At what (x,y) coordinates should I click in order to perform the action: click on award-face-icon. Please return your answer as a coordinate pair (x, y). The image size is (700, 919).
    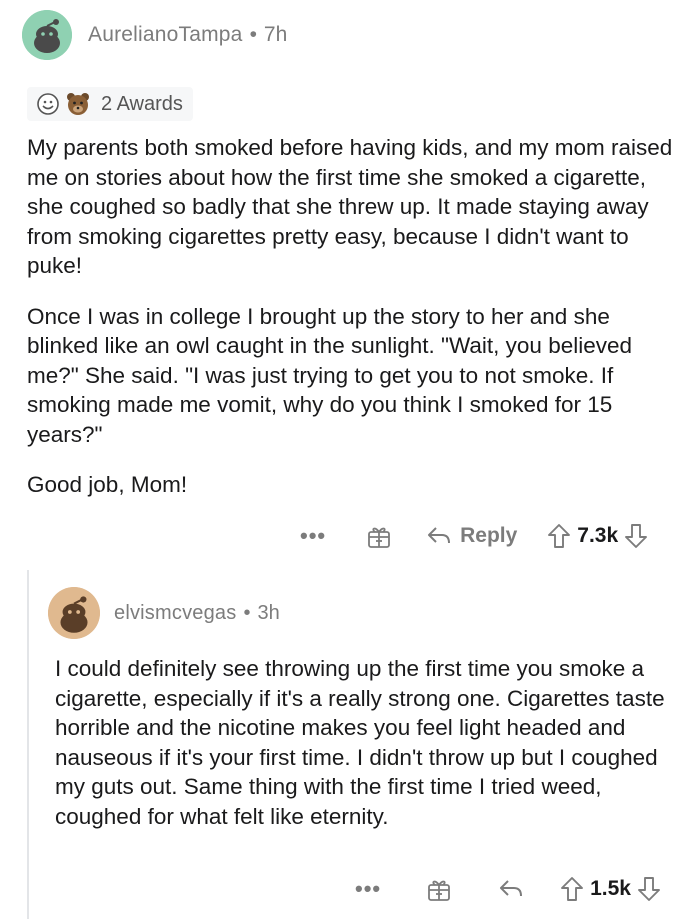
    Looking at the image, I should click on (48, 104).